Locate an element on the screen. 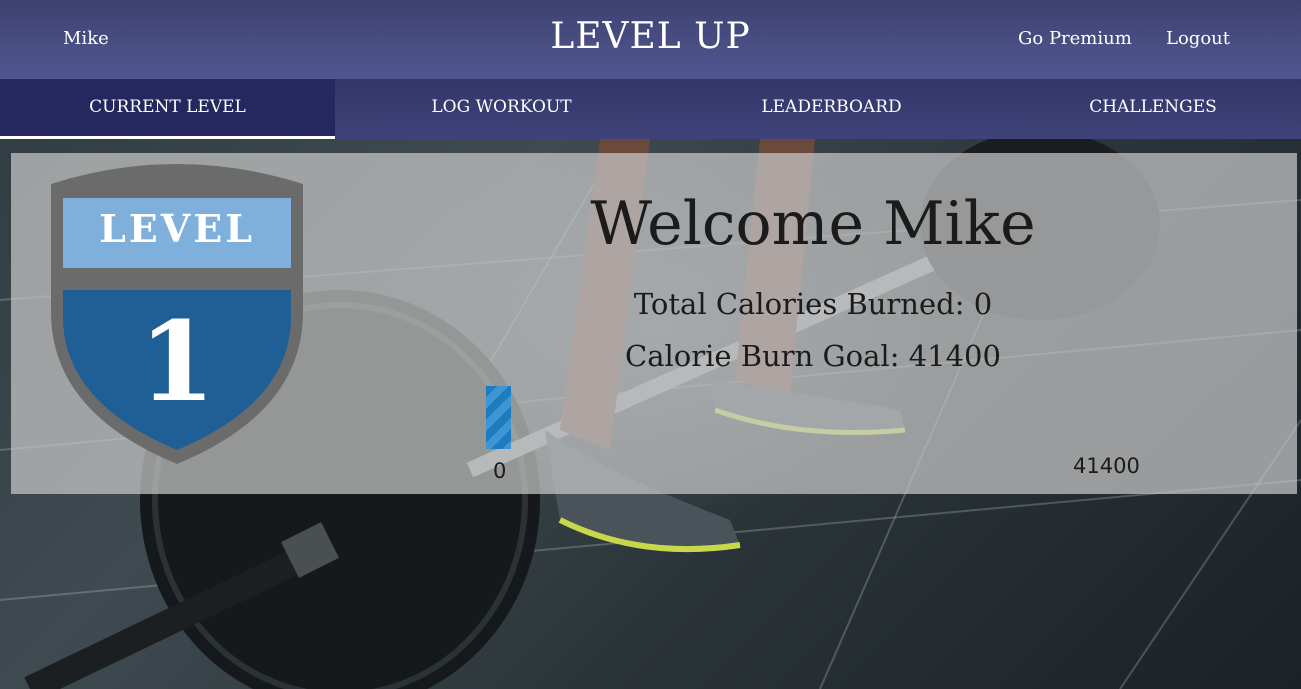 The image size is (1301, 689). progress-min-label: 0 is located at coordinates (500, 471).